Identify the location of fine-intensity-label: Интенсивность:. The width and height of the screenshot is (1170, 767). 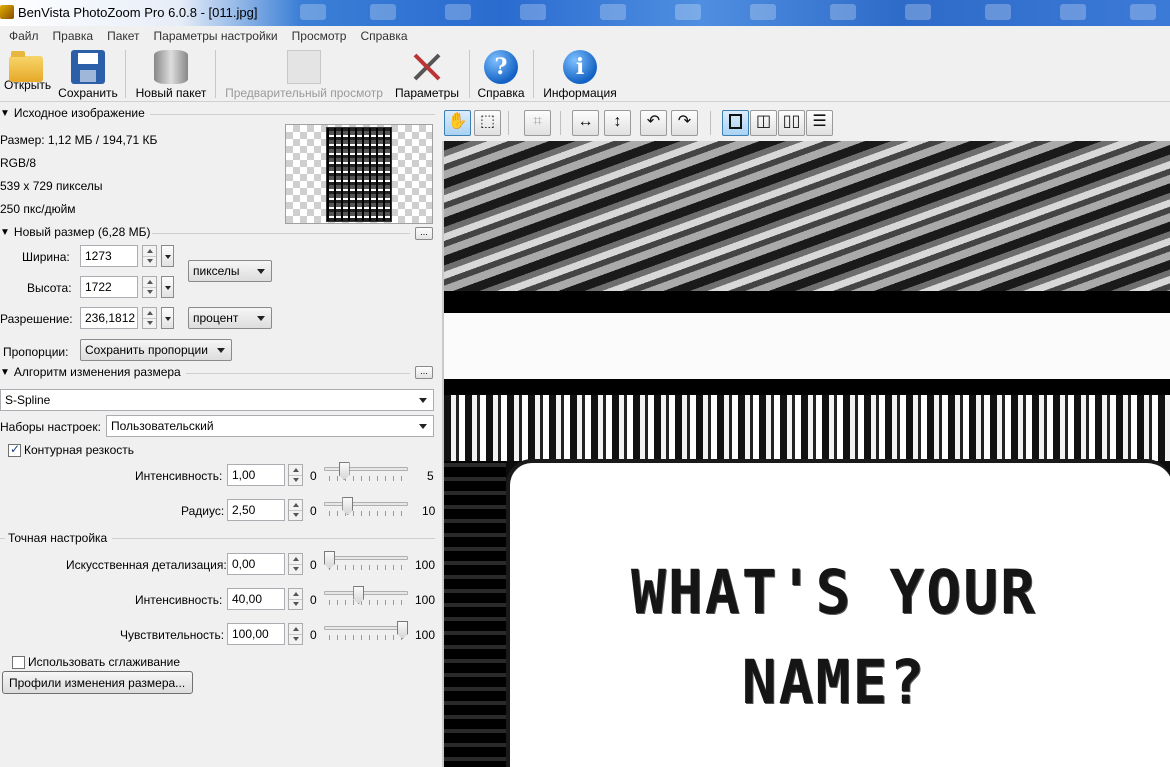
(179, 600).